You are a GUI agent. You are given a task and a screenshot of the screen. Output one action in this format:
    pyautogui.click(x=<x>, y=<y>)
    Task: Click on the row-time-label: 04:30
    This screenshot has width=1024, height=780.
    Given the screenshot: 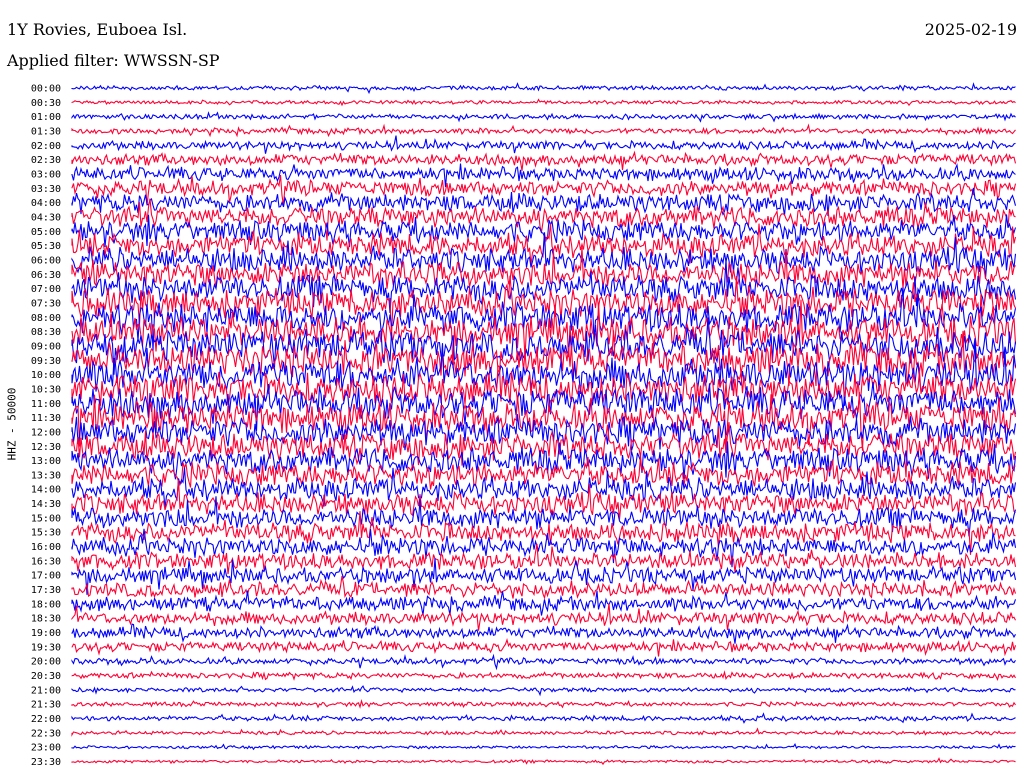 What is the action you would take?
    pyautogui.click(x=46, y=217)
    